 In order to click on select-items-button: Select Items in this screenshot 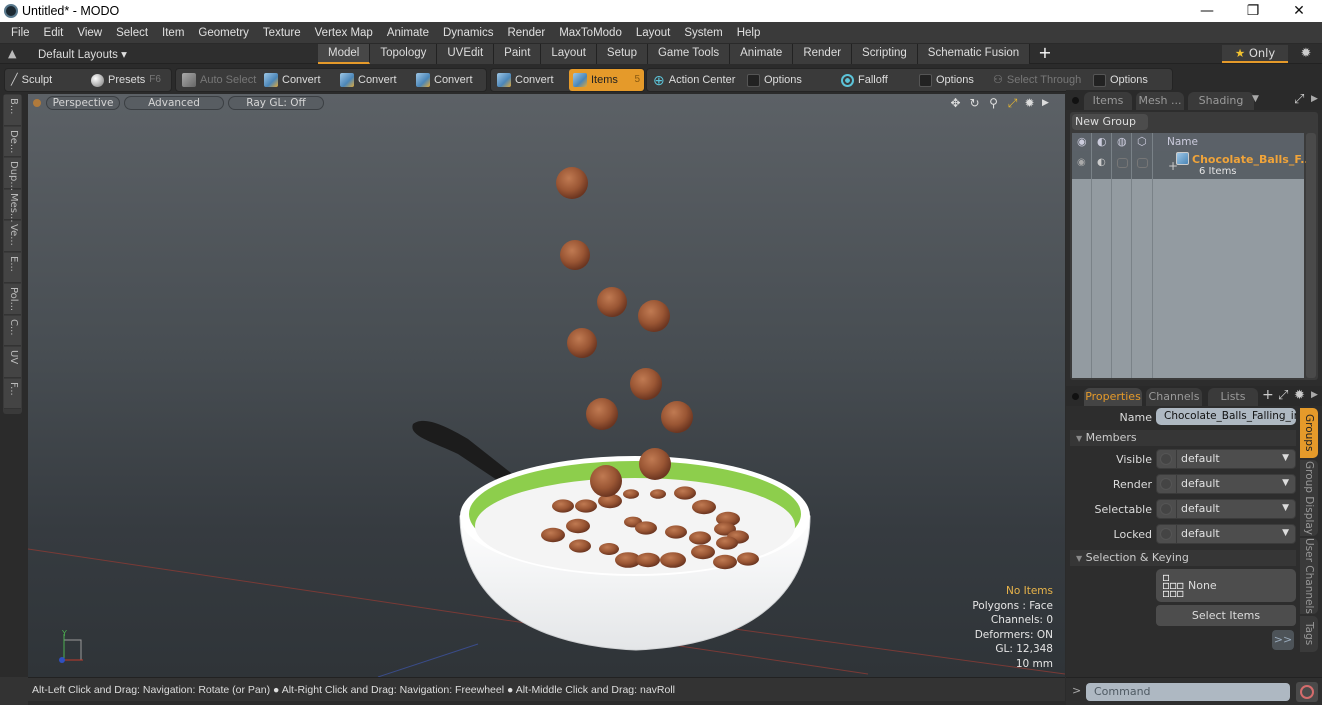, I will do `click(1226, 615)`.